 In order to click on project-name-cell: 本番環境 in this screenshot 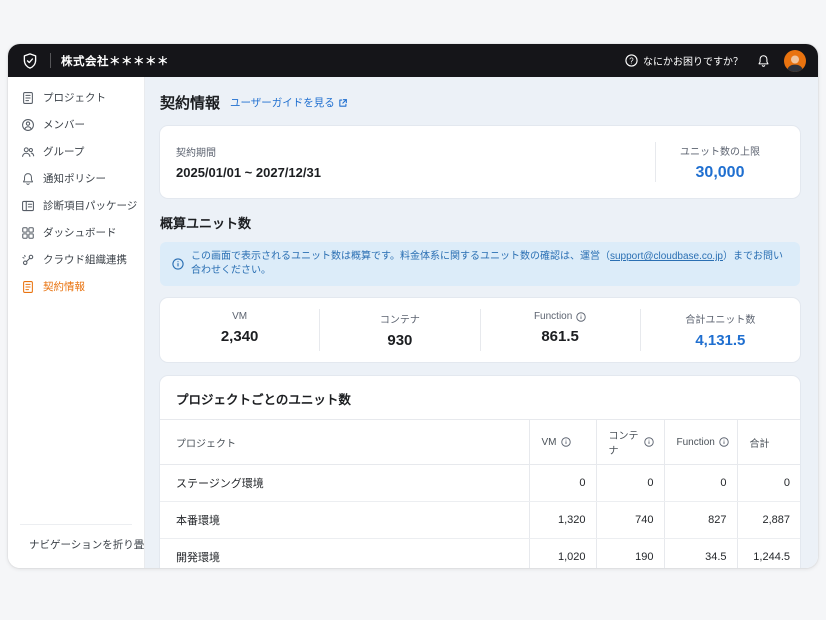, I will do `click(344, 520)`.